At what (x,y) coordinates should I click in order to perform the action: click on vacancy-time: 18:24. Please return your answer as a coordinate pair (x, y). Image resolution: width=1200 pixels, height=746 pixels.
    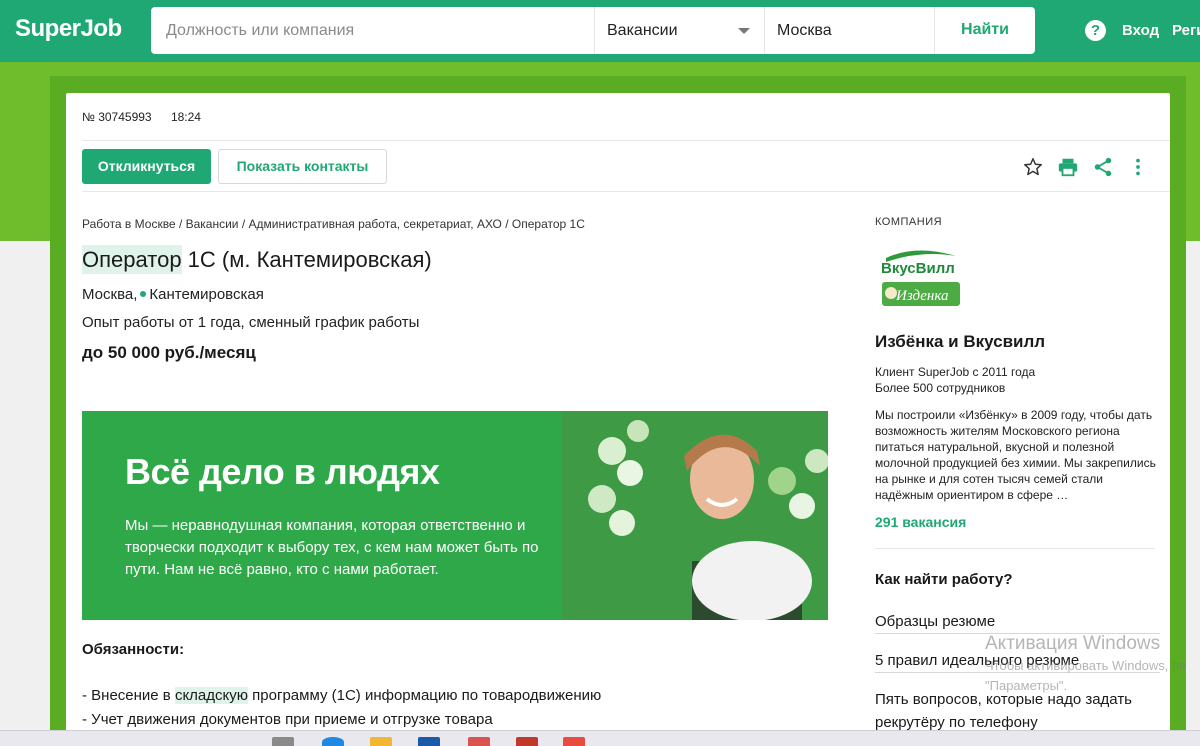
    Looking at the image, I should click on (185, 117).